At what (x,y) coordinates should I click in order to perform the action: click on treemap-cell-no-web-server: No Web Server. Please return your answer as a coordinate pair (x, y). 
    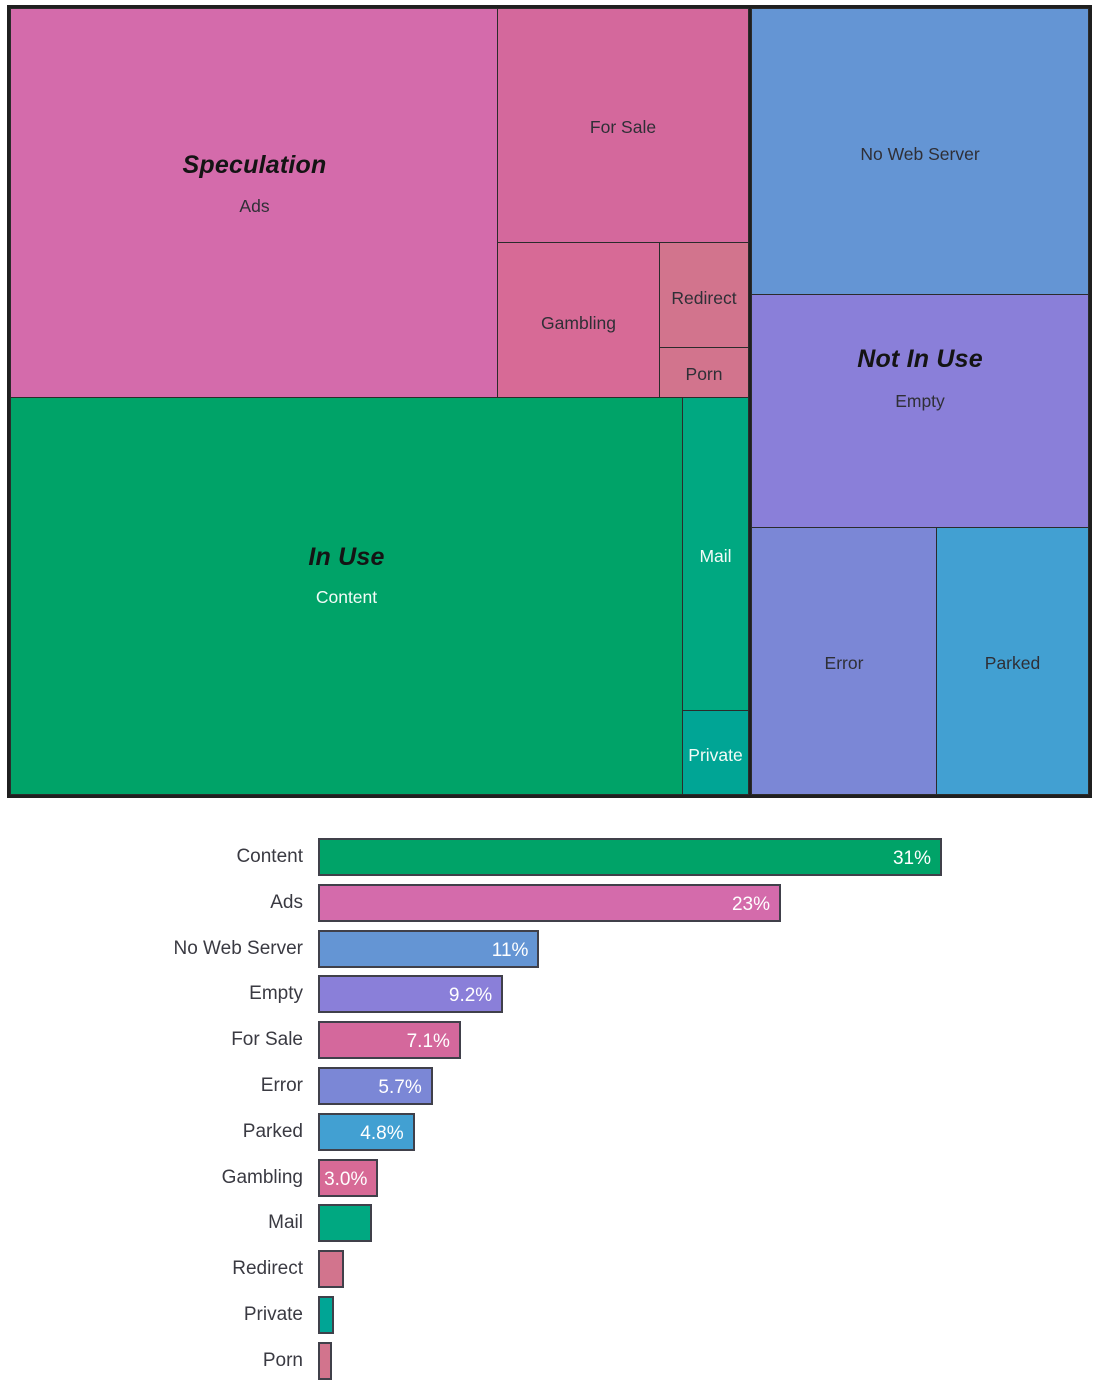
    Looking at the image, I should click on (920, 151).